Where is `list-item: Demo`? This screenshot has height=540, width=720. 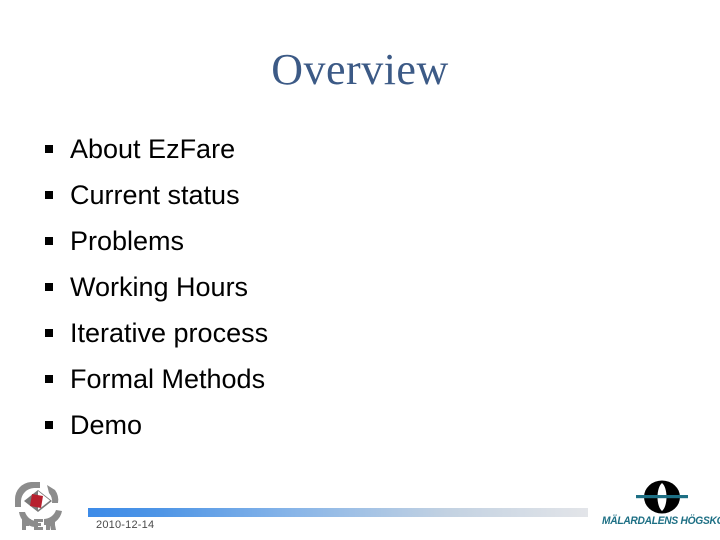
list-item: Demo is located at coordinates (340, 425).